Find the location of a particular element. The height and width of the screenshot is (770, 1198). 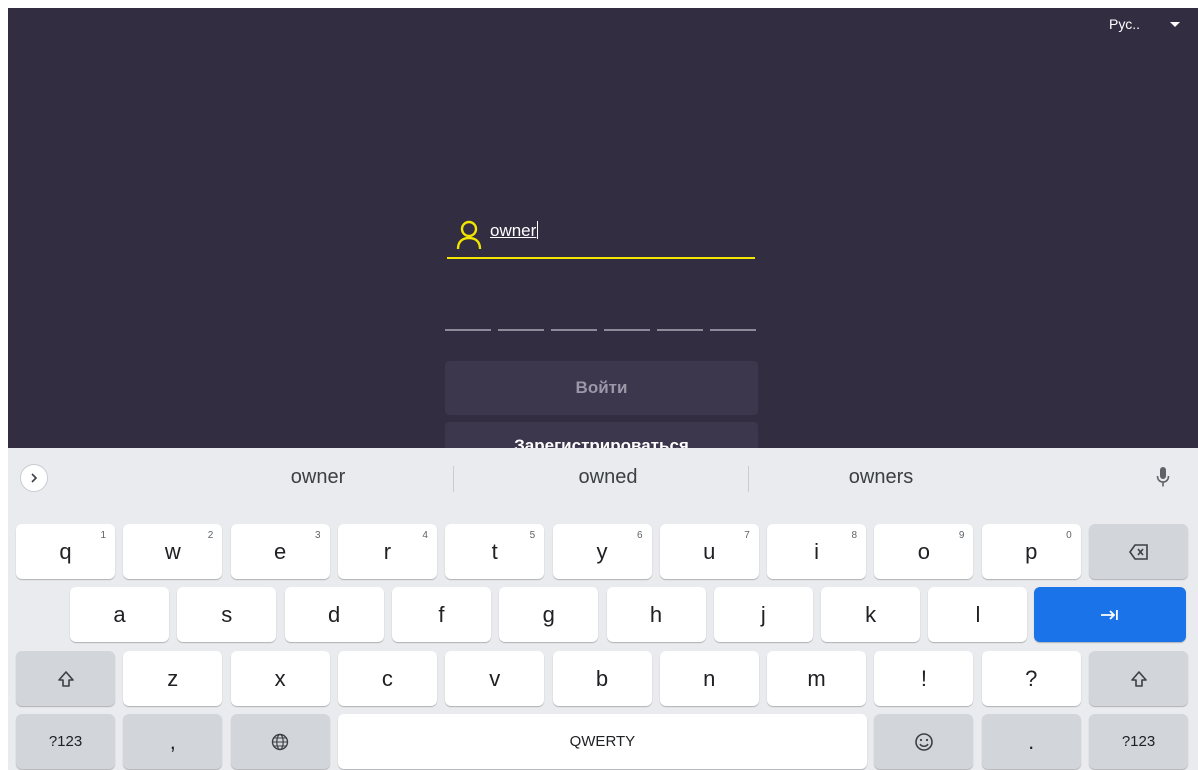

key-label: h is located at coordinates (656, 614).